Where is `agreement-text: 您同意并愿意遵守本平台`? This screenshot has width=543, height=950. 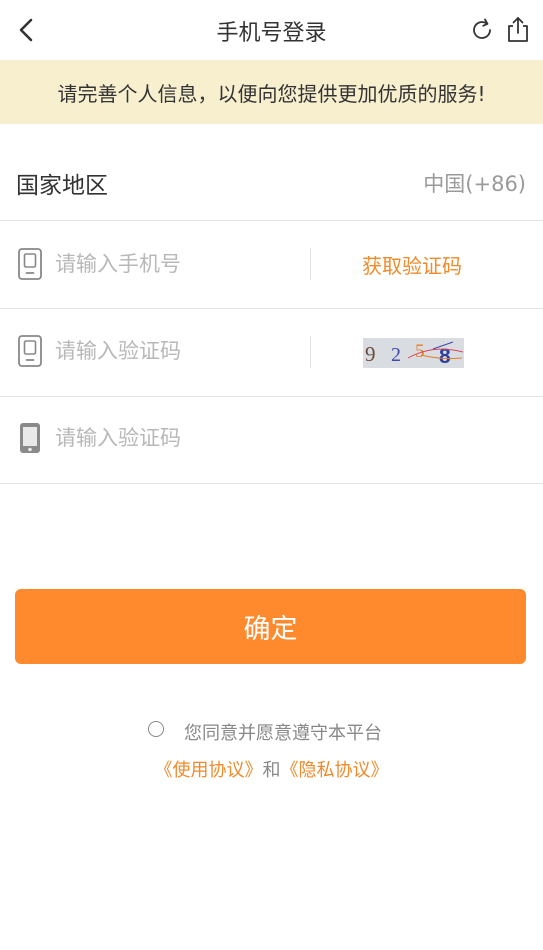 agreement-text: 您同意并愿意遵守本平台 is located at coordinates (283, 733).